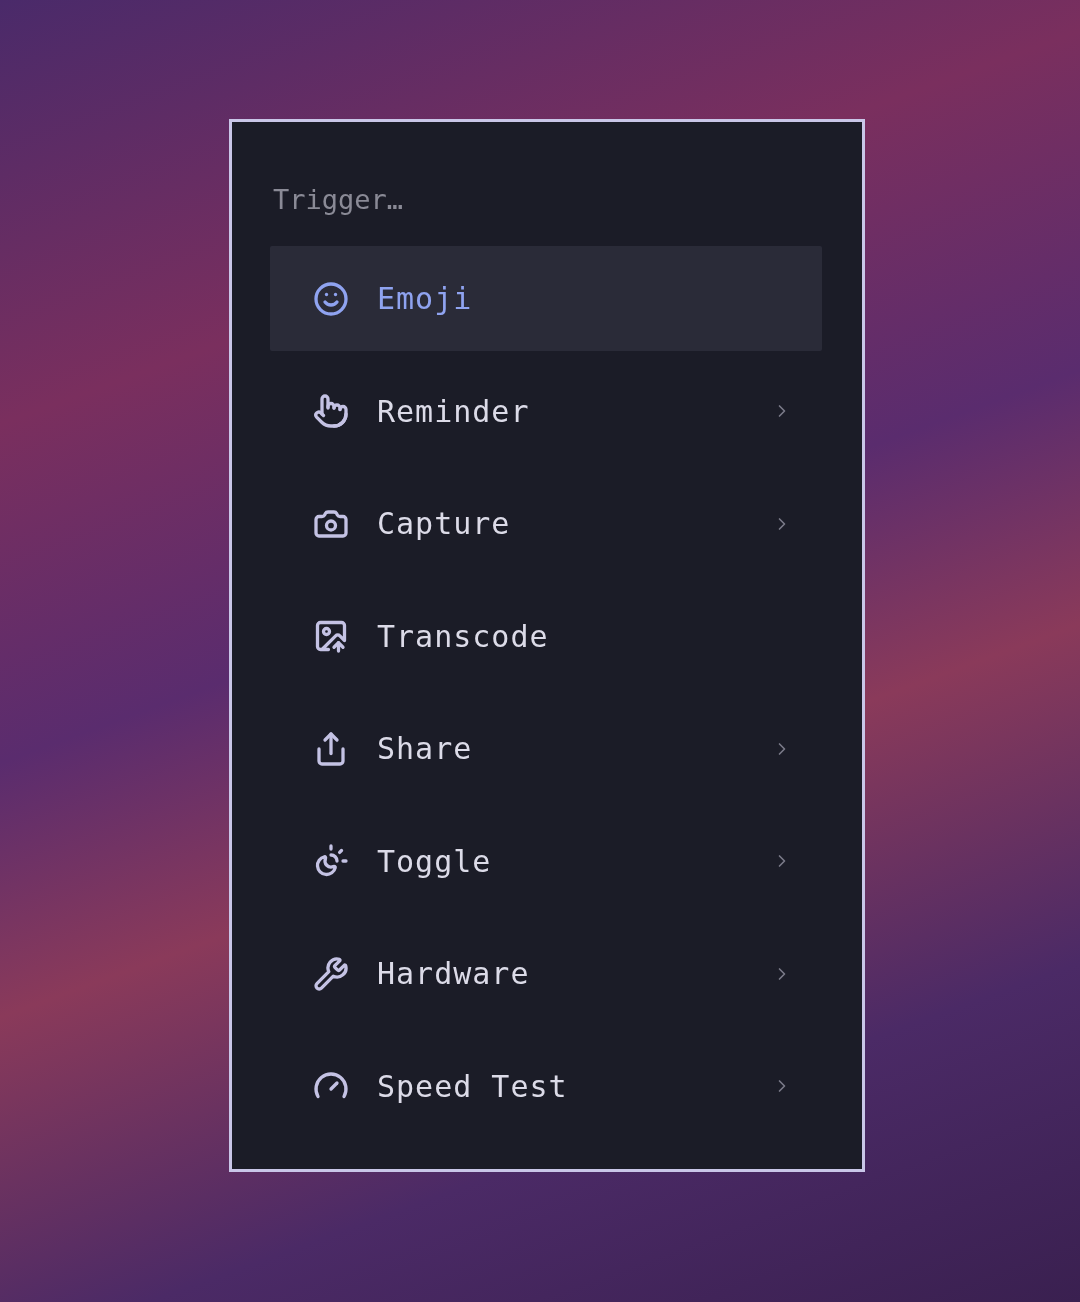 The height and width of the screenshot is (1302, 1080). Describe the element at coordinates (444, 524) in the screenshot. I see `menu-item-label: Capture` at that location.